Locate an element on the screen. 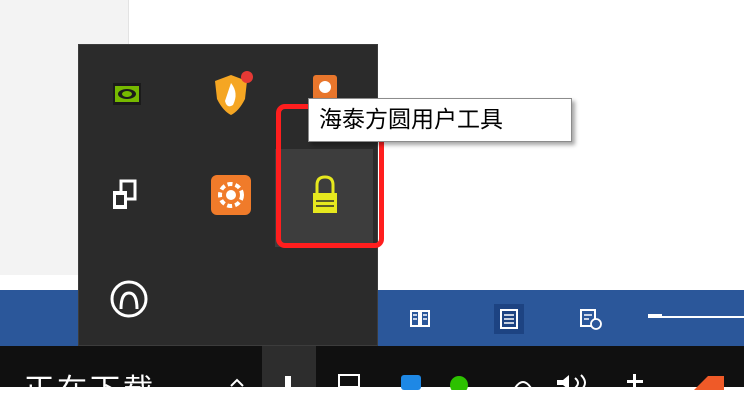 The width and height of the screenshot is (744, 408). web-layout-icon is located at coordinates (591, 319).